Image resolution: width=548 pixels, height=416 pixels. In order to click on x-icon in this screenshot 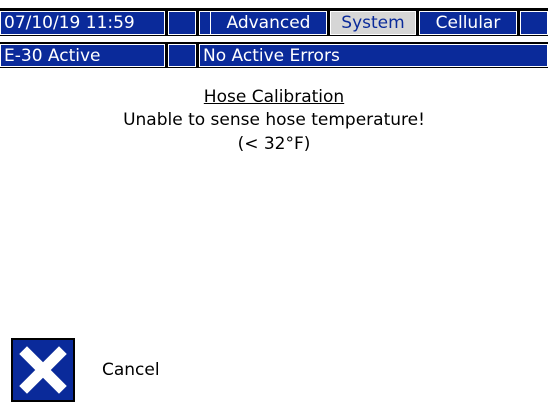, I will do `click(43, 370)`.